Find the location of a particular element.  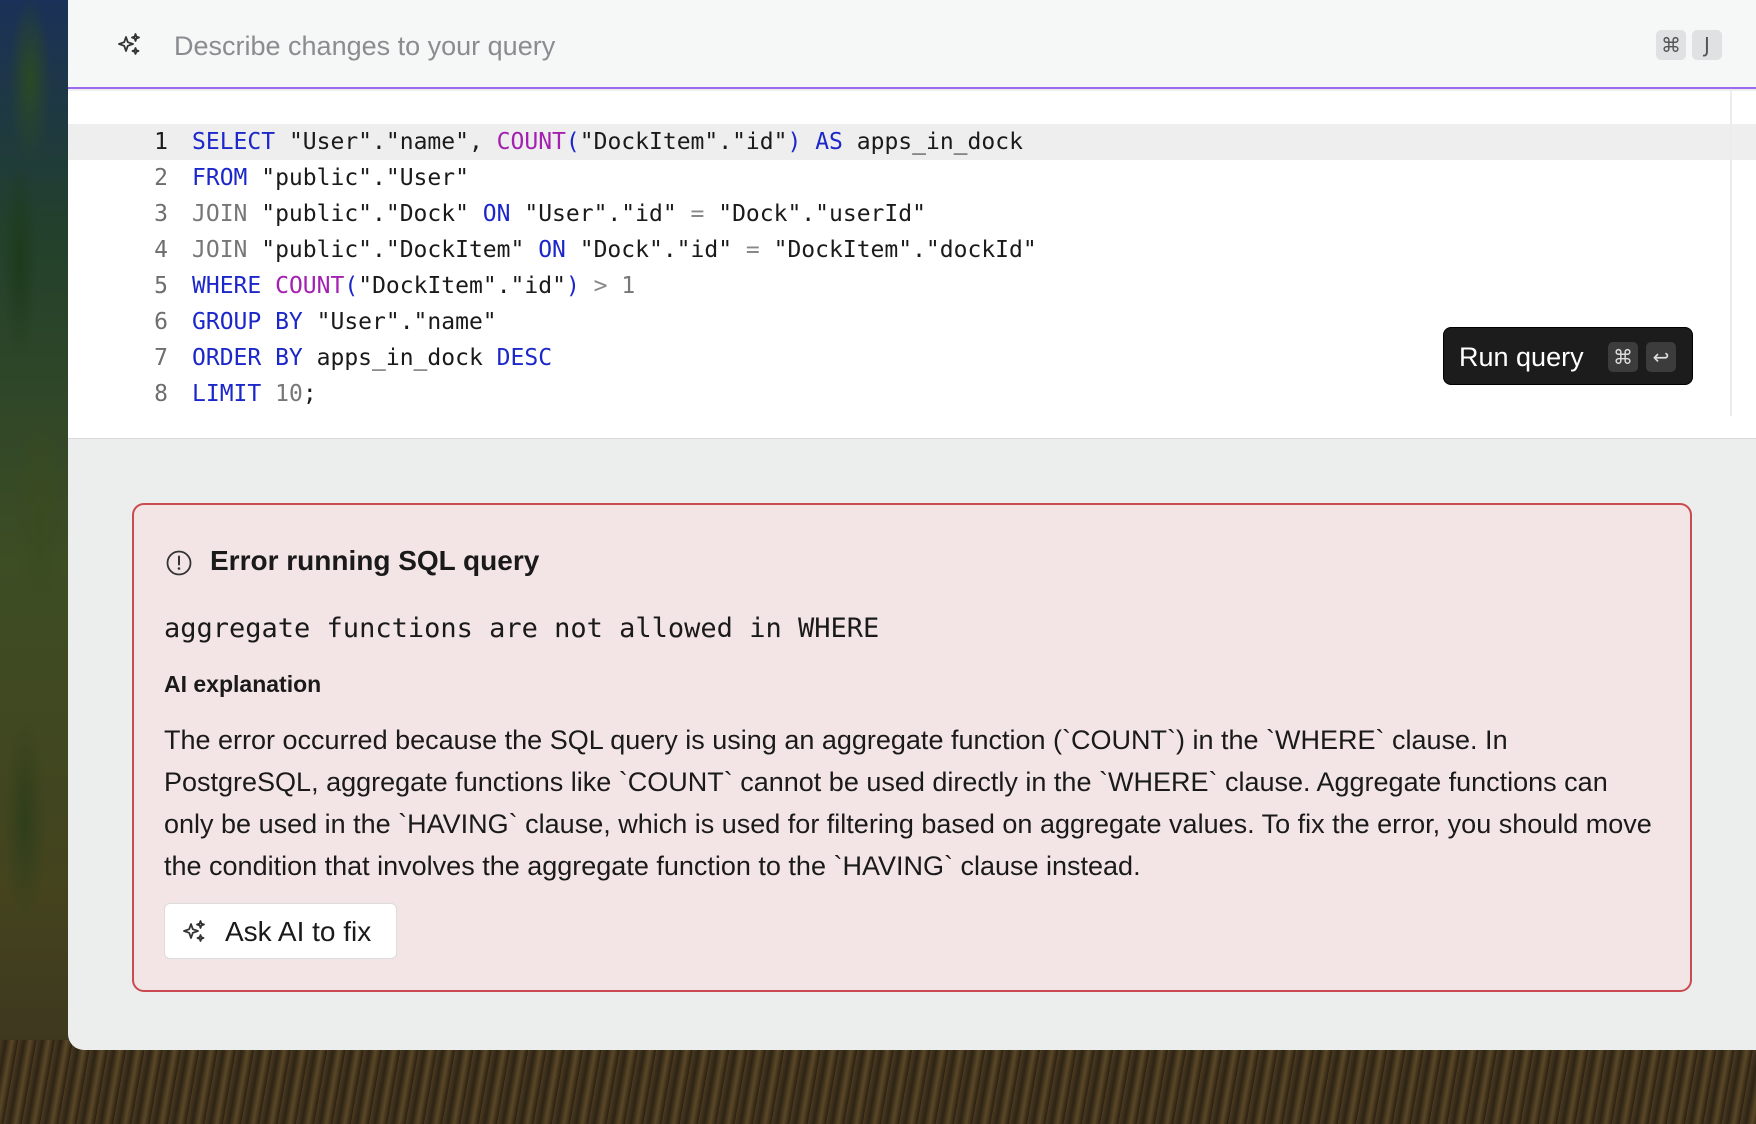

code-token: 1 is located at coordinates (621, 286).